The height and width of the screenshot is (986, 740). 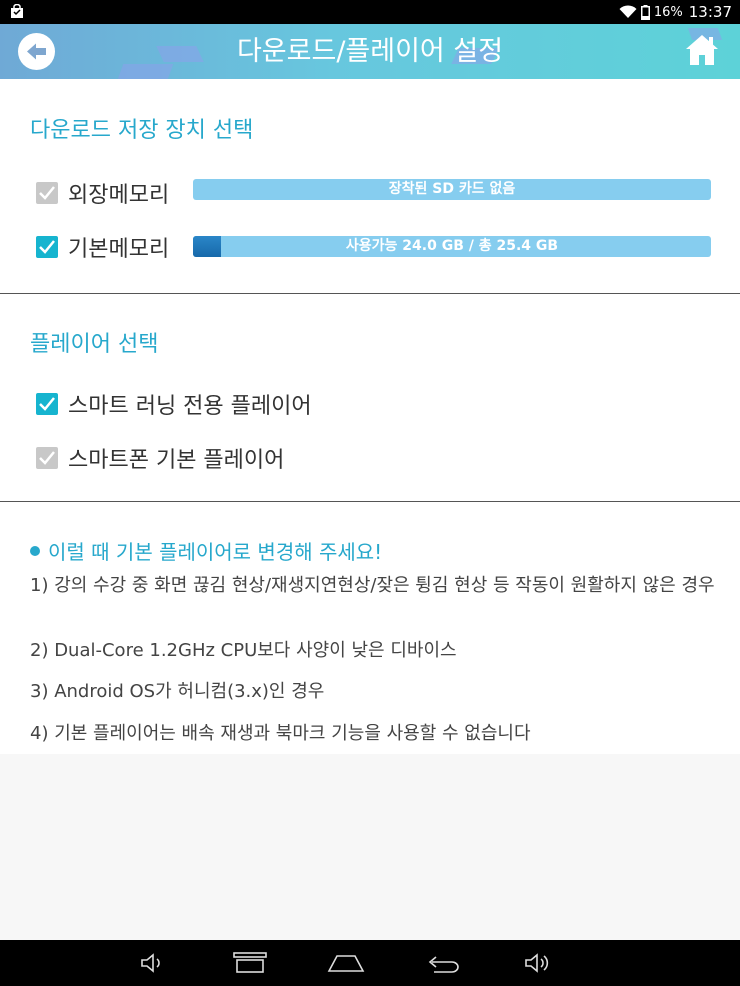 I want to click on default-player-option: 스마트폰 기본 플레이어, so click(x=160, y=458).